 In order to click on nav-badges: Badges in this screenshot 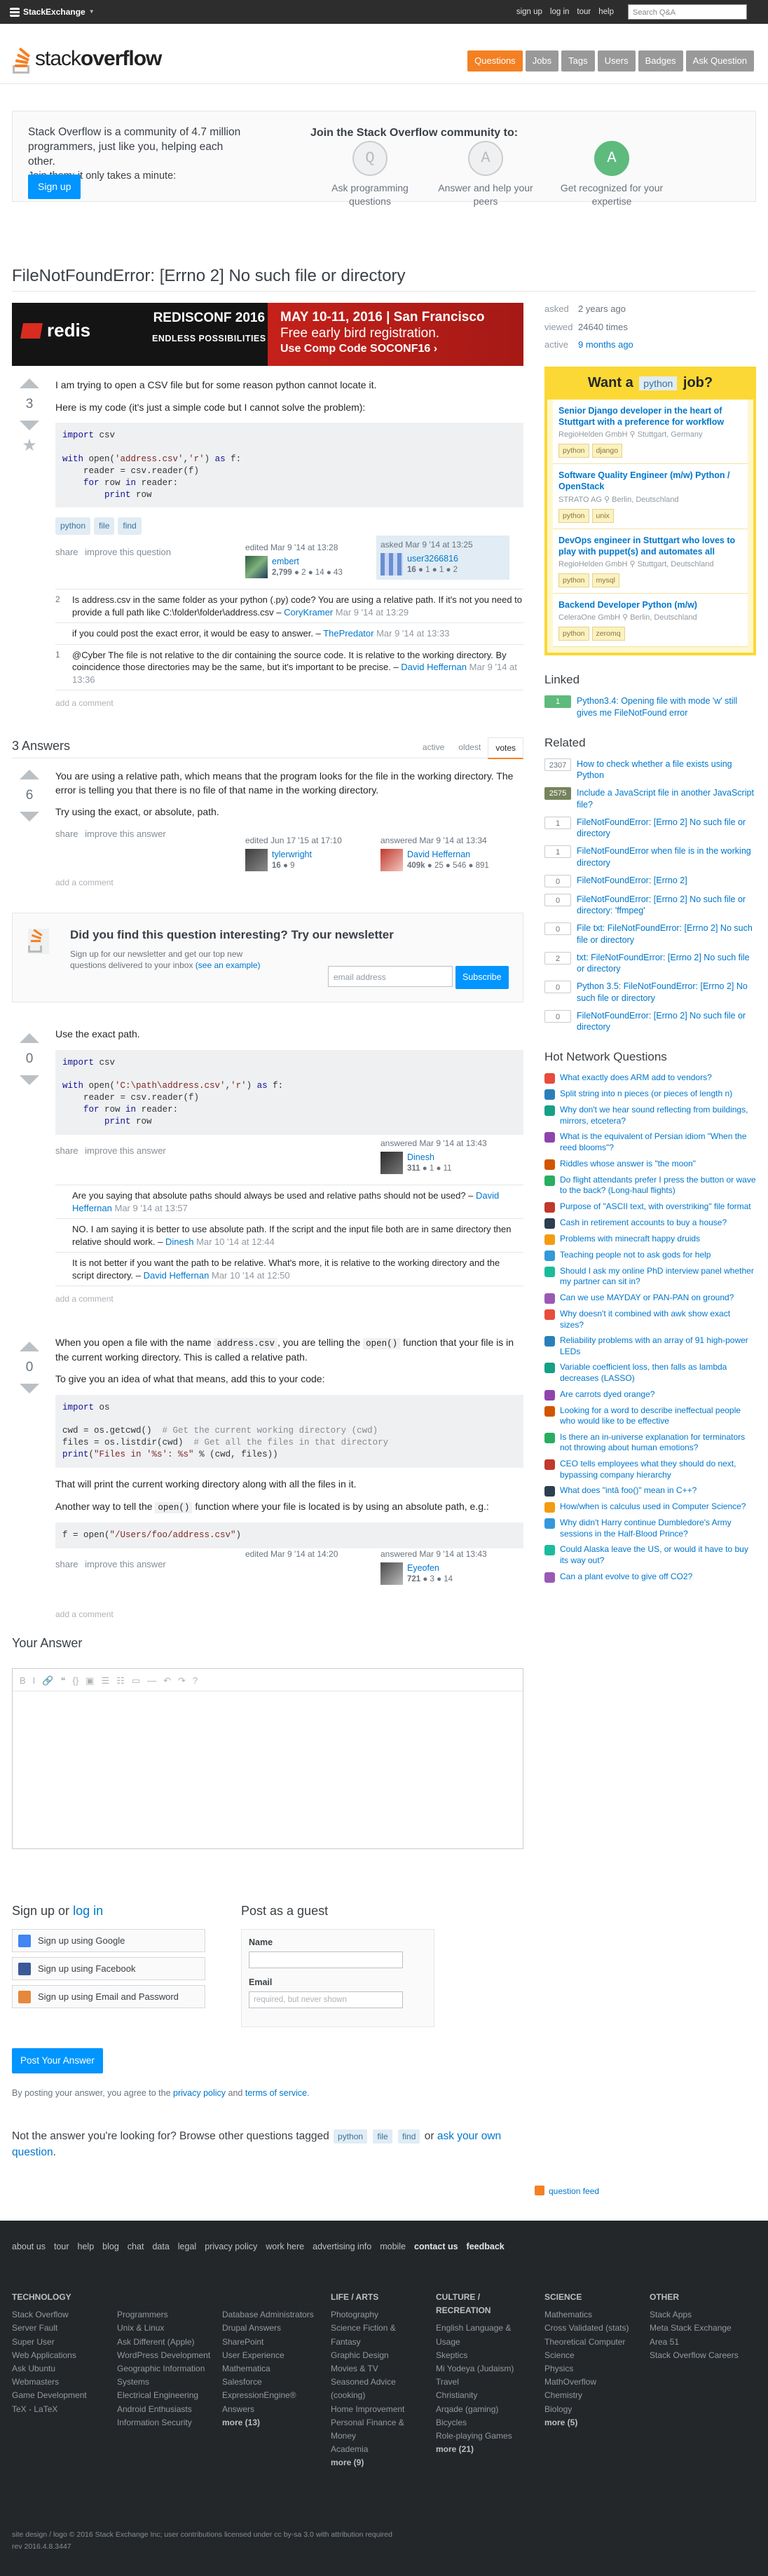, I will do `click(660, 61)`.